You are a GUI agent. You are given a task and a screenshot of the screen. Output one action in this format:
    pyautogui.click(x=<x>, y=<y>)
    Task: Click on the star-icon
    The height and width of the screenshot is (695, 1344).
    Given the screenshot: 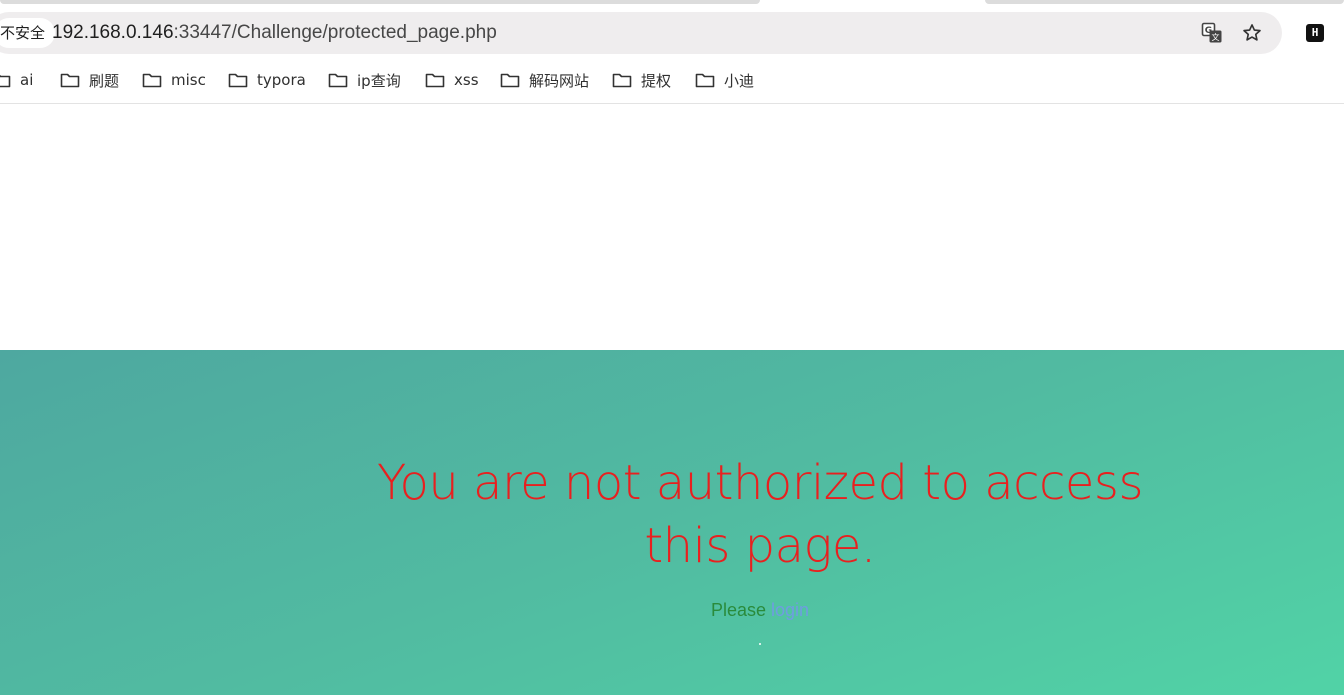 What is the action you would take?
    pyautogui.click(x=1252, y=33)
    